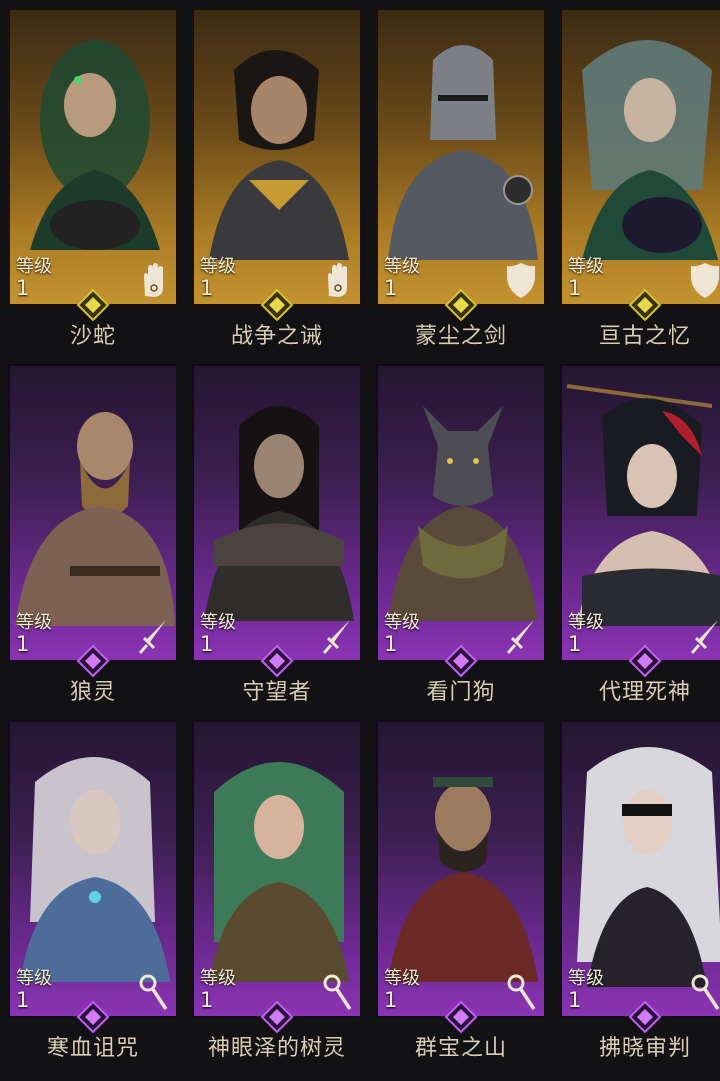  I want to click on hero-name: 神眼泽的树灵, so click(276, 1048).